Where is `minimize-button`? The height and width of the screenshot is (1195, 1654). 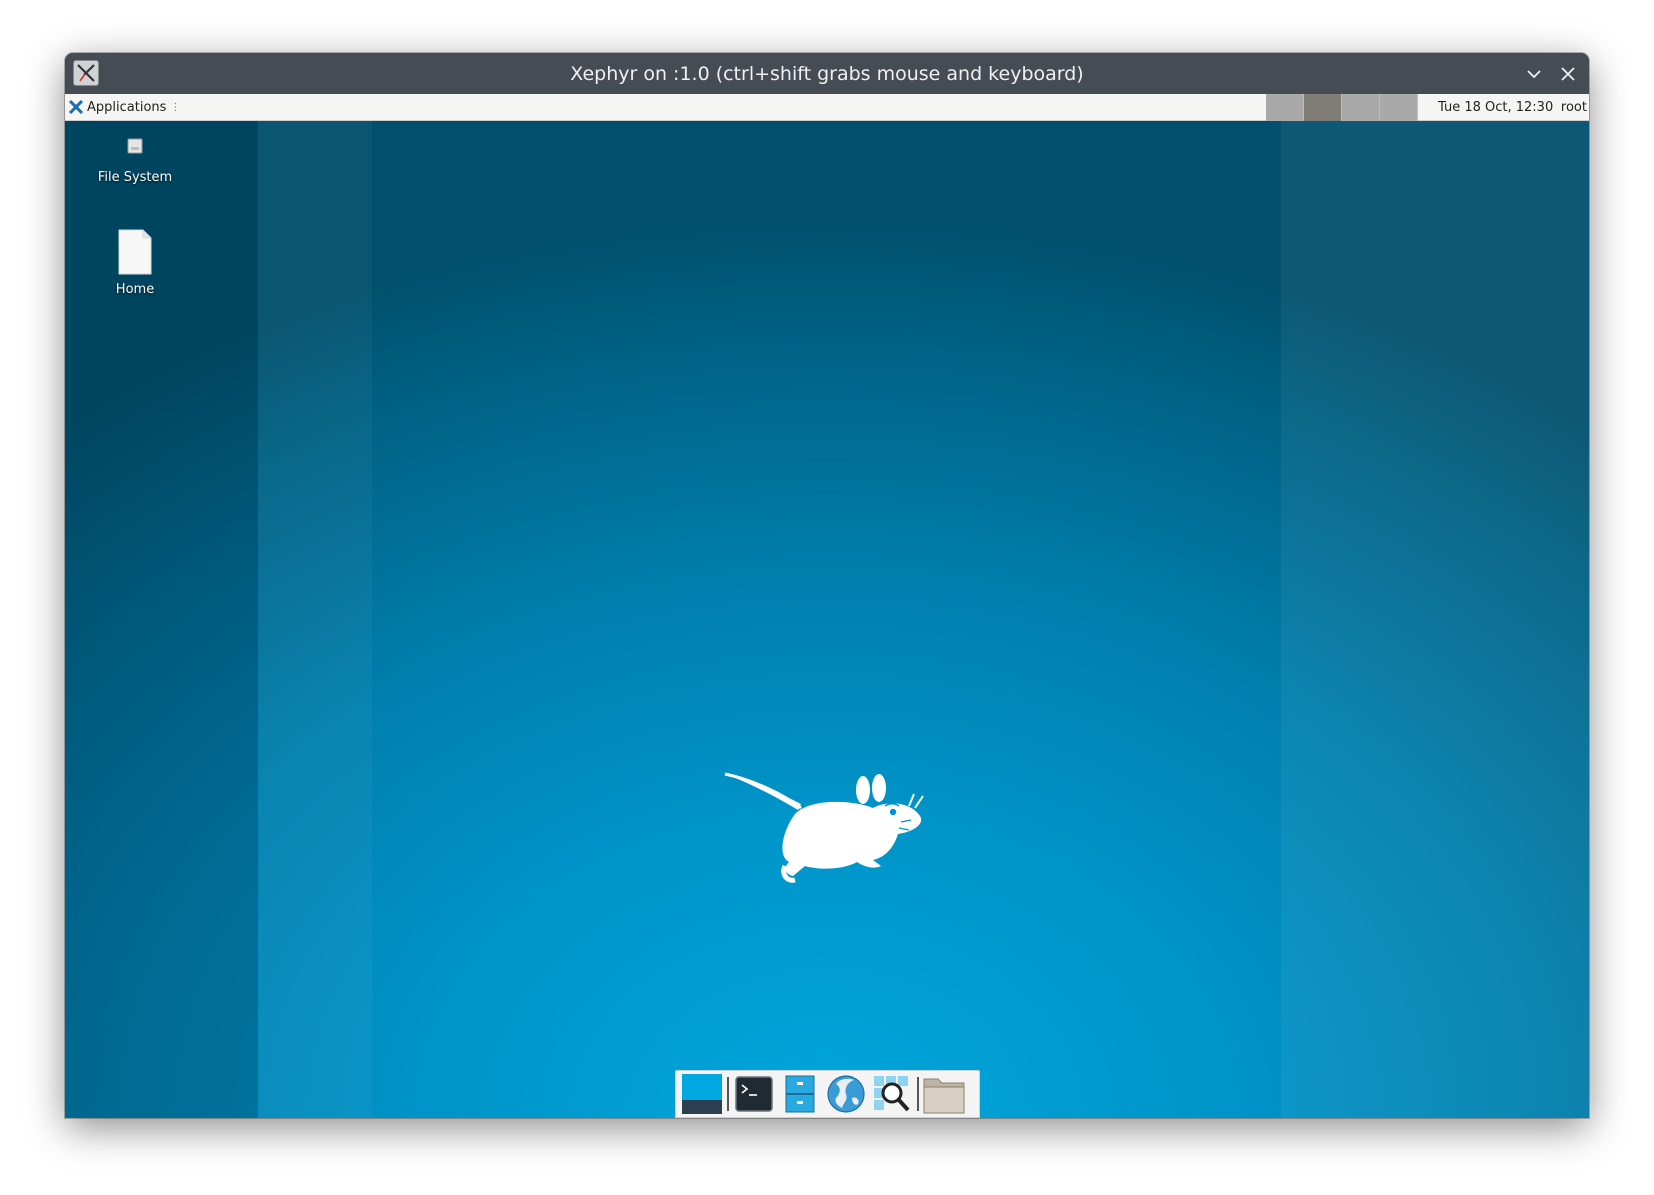 minimize-button is located at coordinates (1534, 74).